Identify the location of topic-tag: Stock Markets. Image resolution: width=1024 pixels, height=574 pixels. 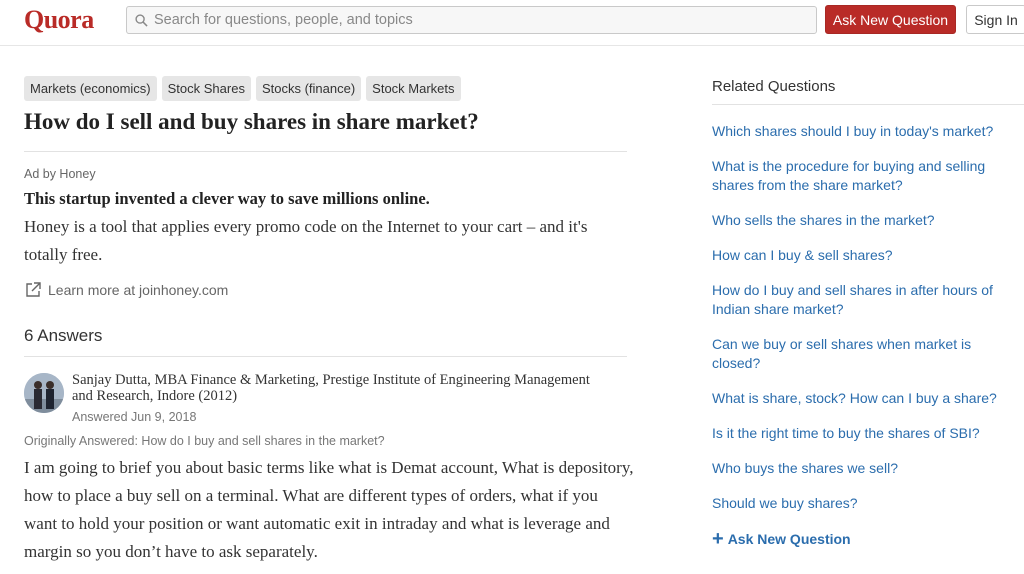
(413, 88).